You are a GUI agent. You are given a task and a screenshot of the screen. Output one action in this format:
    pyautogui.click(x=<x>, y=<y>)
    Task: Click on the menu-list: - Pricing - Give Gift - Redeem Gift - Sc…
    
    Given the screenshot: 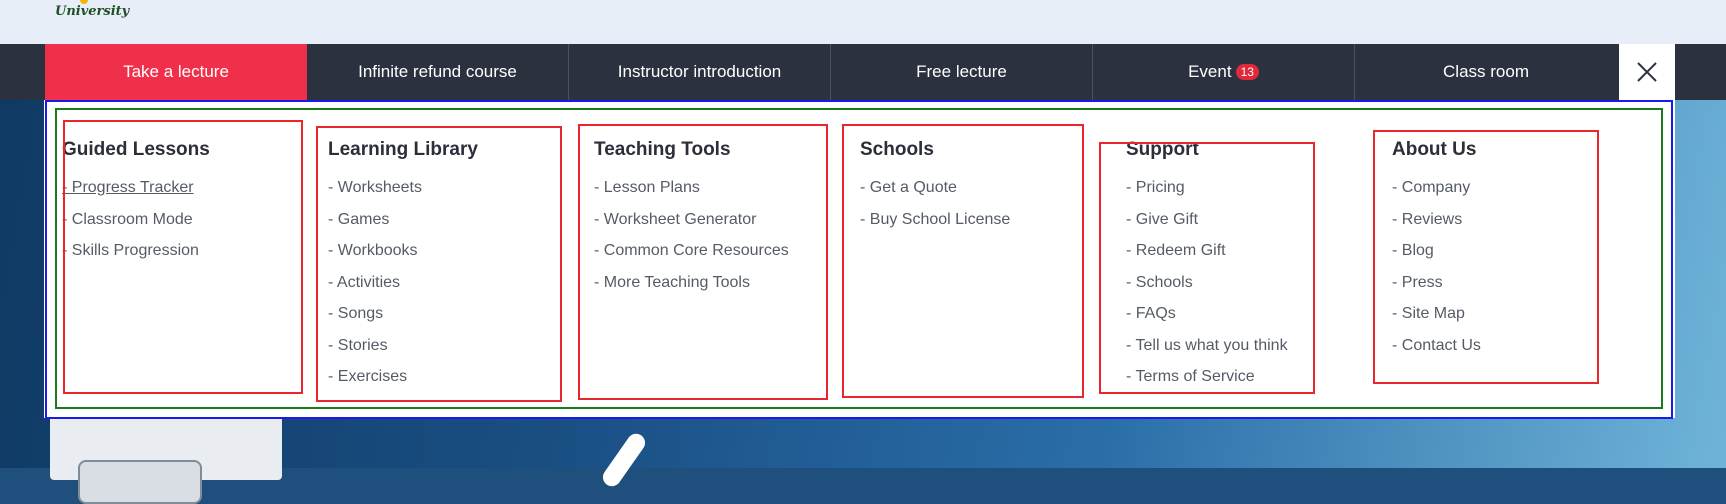 What is the action you would take?
    pyautogui.click(x=1207, y=282)
    